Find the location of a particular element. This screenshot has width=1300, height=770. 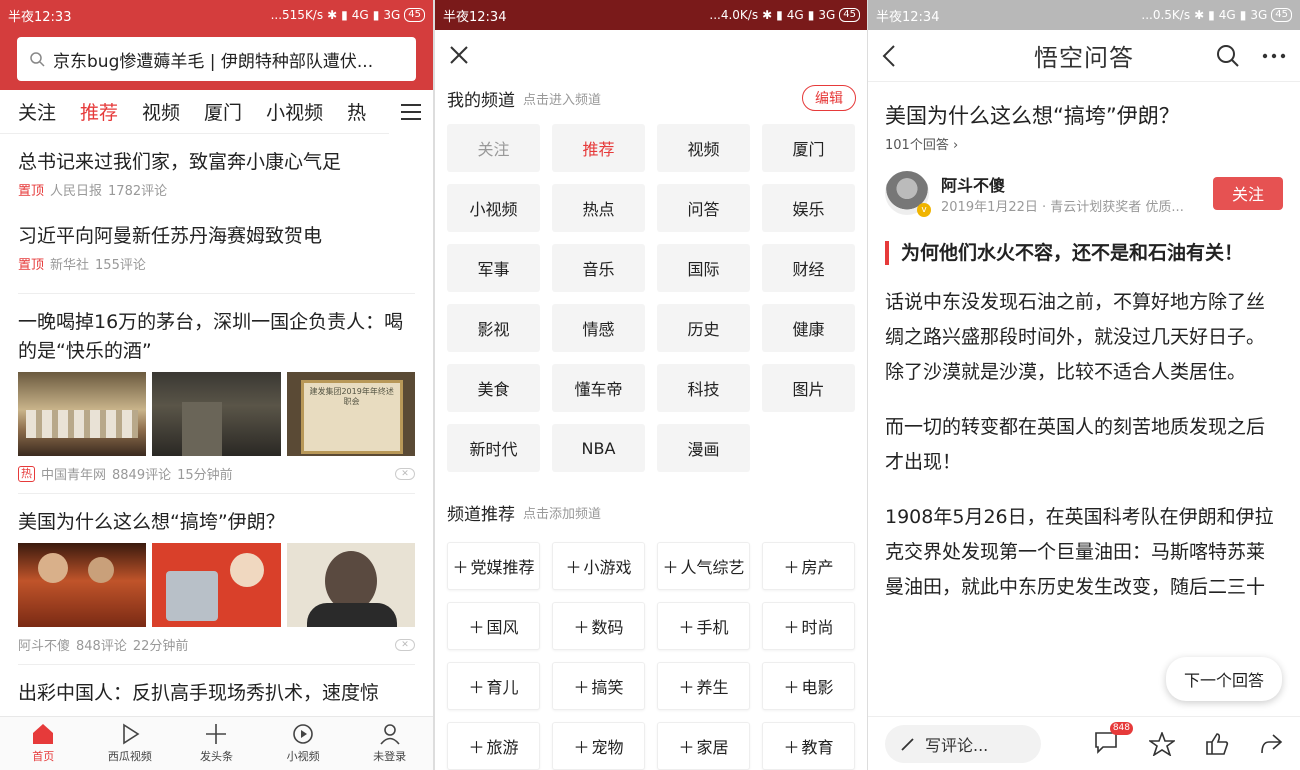

answer-subtitle: 为何他们水火不容，还不是和石油有关！ is located at coordinates (1084, 253).